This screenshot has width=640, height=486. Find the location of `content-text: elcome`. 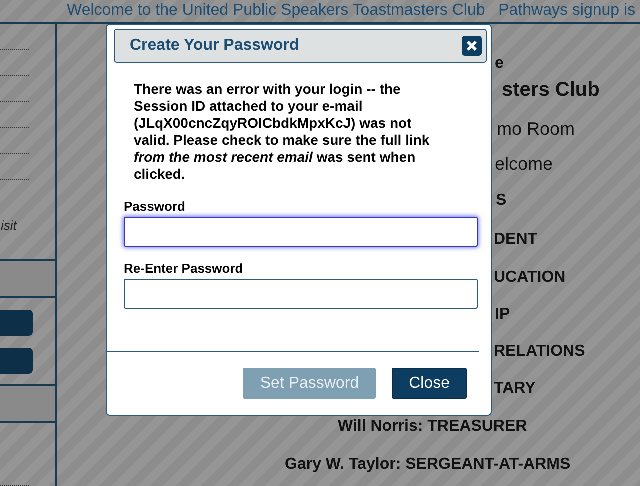

content-text: elcome is located at coordinates (524, 164).